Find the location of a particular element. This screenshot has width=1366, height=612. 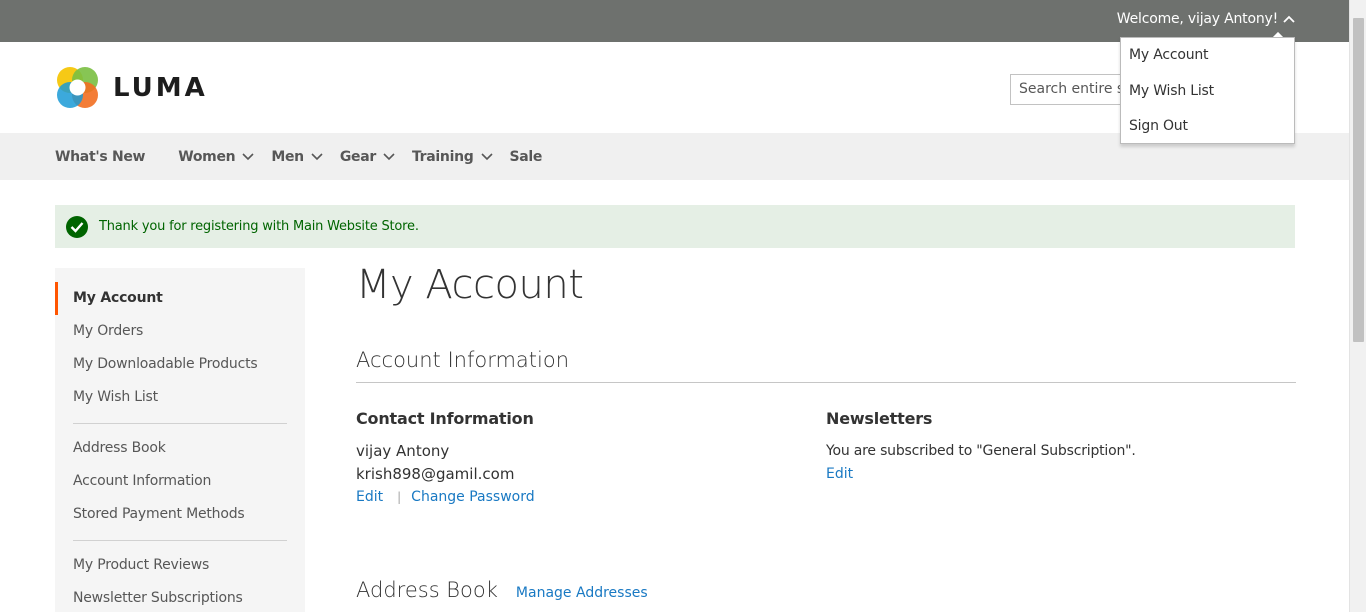

menu-my-account: My Account is located at coordinates (1207, 56).